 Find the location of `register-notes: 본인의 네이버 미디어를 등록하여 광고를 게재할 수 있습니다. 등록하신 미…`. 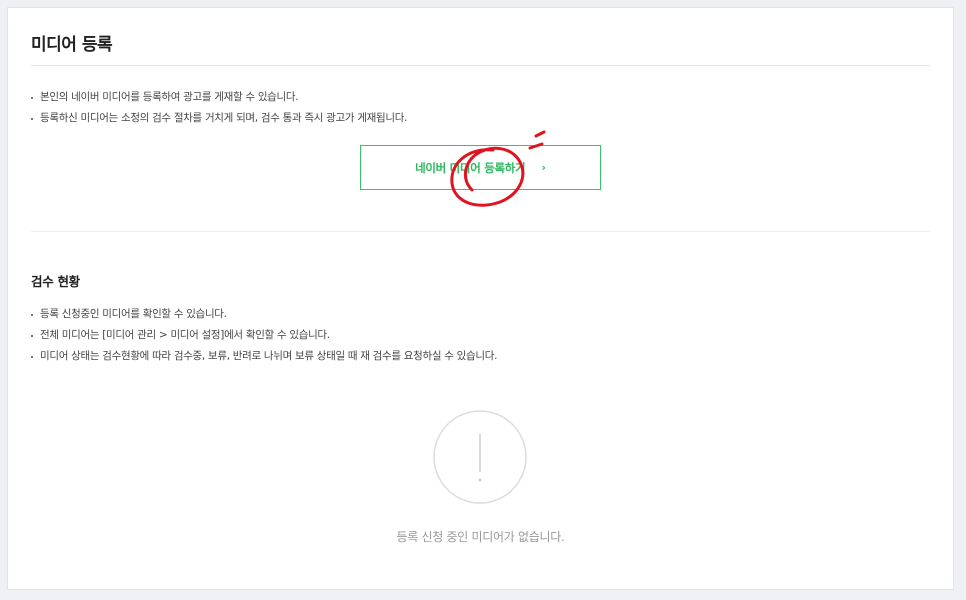

register-notes: 본인의 네이버 미디어를 등록하여 광고를 게재할 수 있습니다. 등록하신 미… is located at coordinates (219, 108).